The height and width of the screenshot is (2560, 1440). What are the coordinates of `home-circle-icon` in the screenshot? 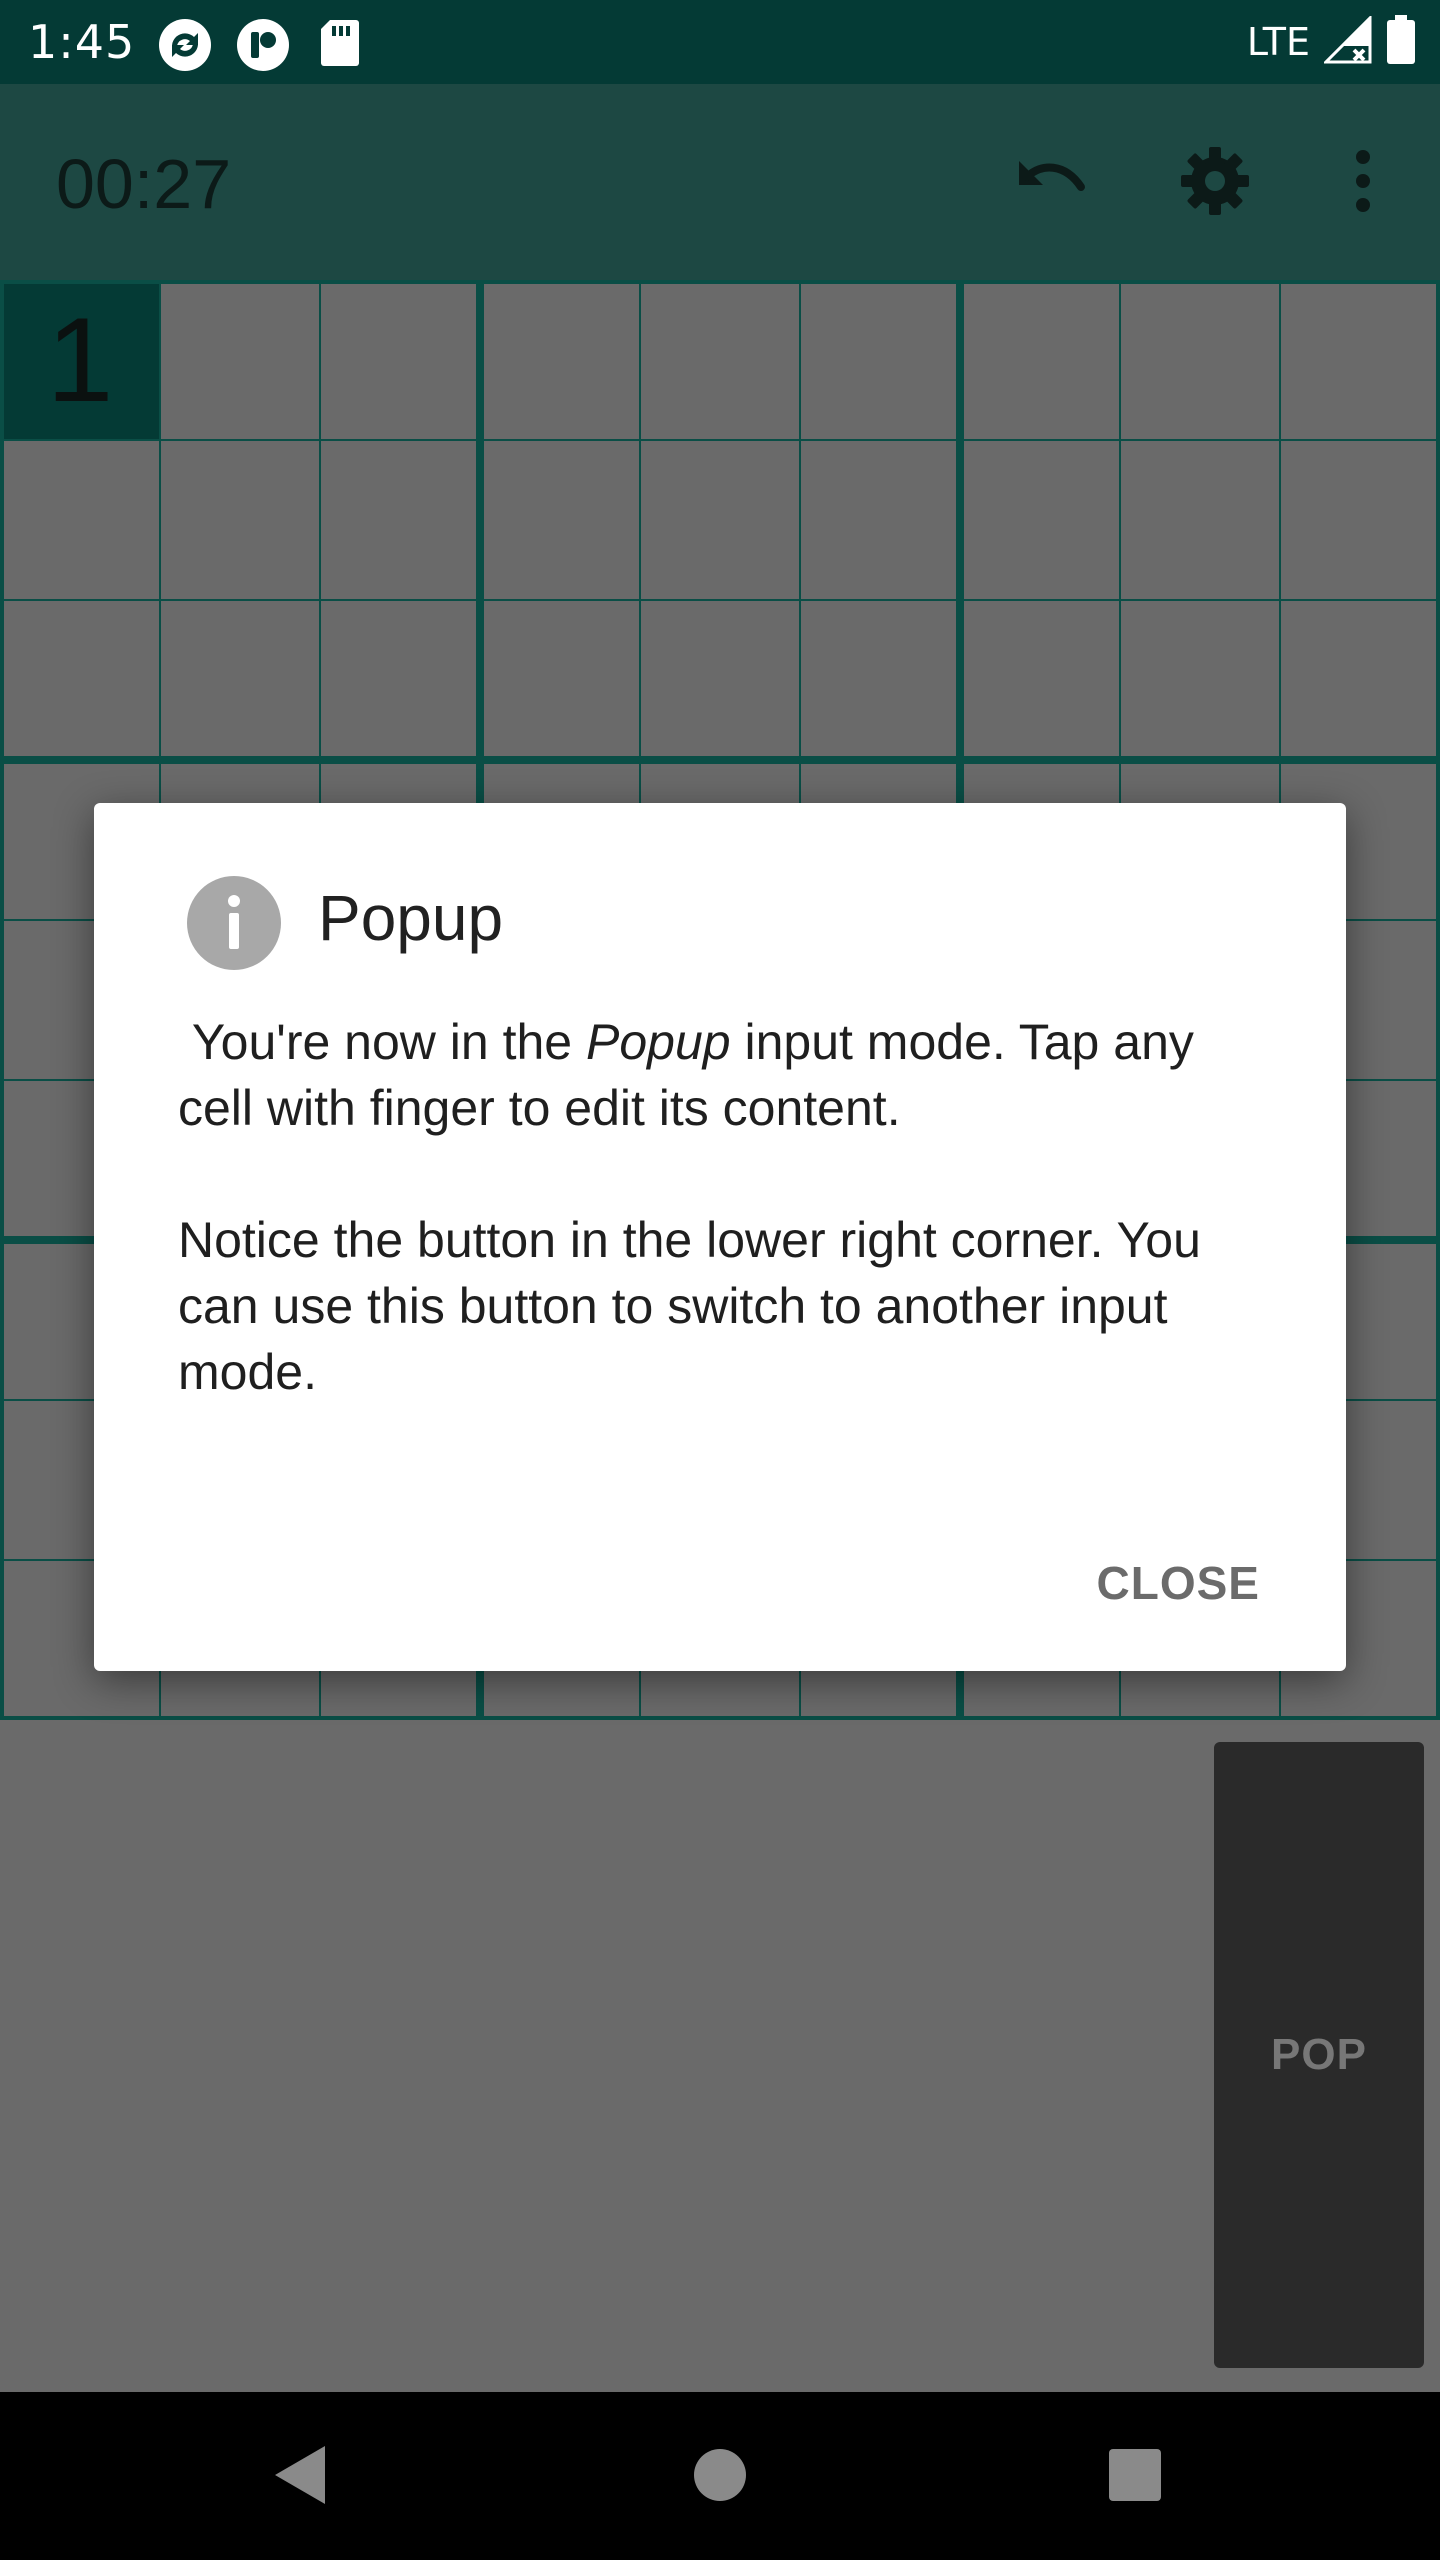 It's located at (720, 2477).